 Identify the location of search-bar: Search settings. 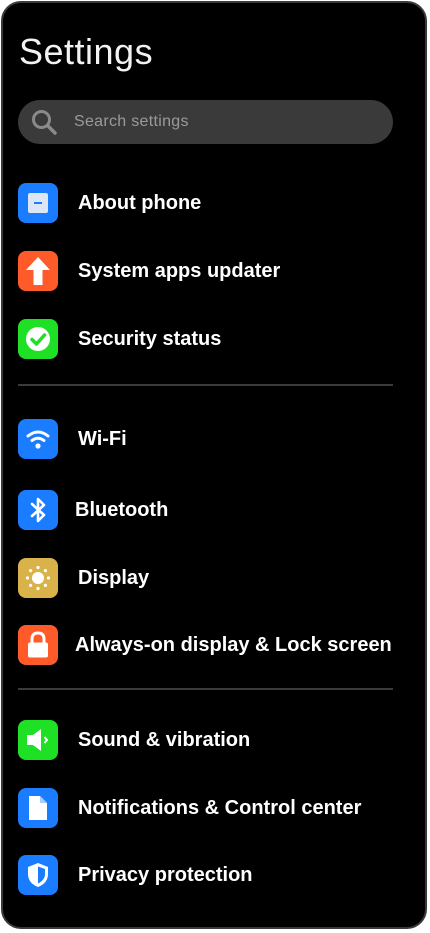
(205, 122).